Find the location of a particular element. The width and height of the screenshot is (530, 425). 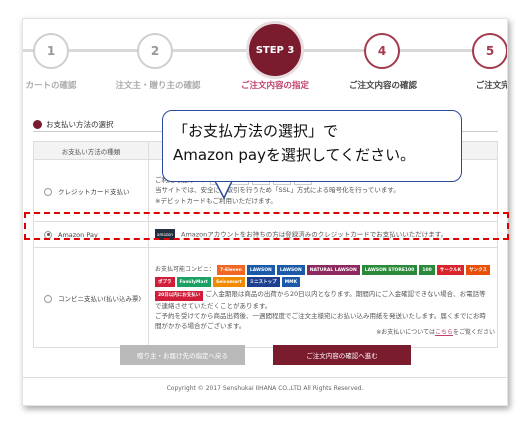

deadline-badge: 20日以内にお支払い is located at coordinates (179, 295).